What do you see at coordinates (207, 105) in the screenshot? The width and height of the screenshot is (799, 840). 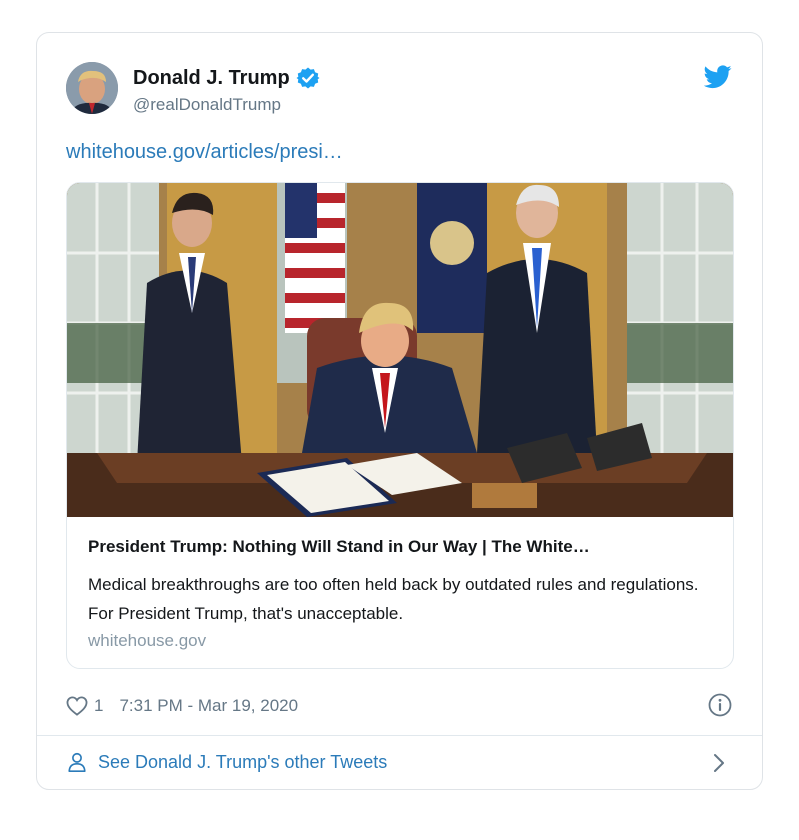 I see `author-handle: @realDonaldTrump` at bounding box center [207, 105].